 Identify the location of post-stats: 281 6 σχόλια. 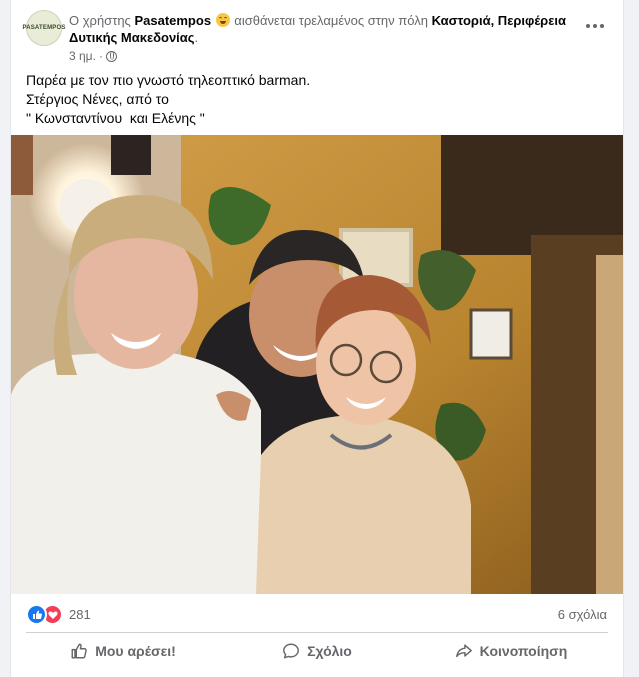
(317, 613).